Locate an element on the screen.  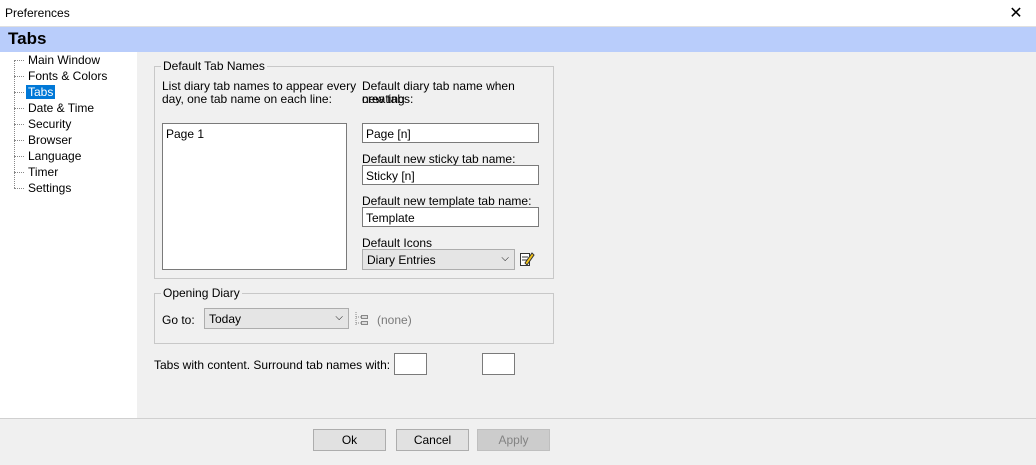
tree-item-date-time: Date & Time is located at coordinates (55, 108).